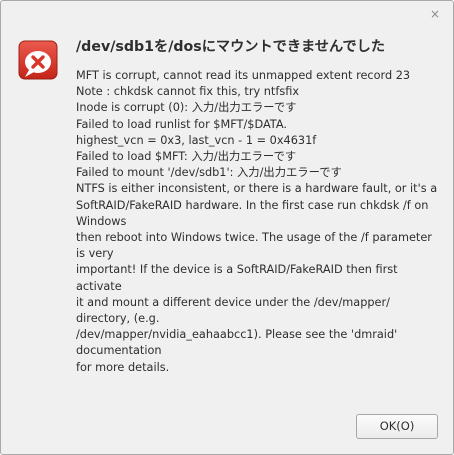 This screenshot has width=454, height=455. I want to click on ok-button: OK(O), so click(397, 426).